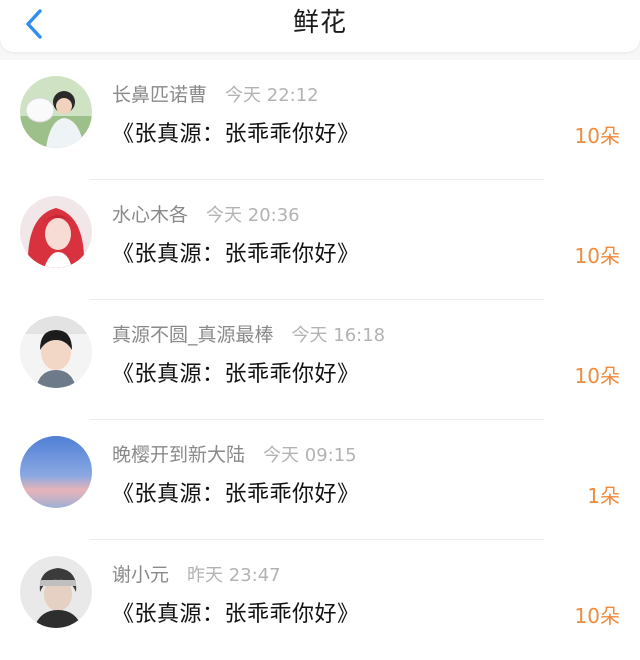 The height and width of the screenshot is (660, 640). I want to click on username: 水心木各, so click(150, 213).